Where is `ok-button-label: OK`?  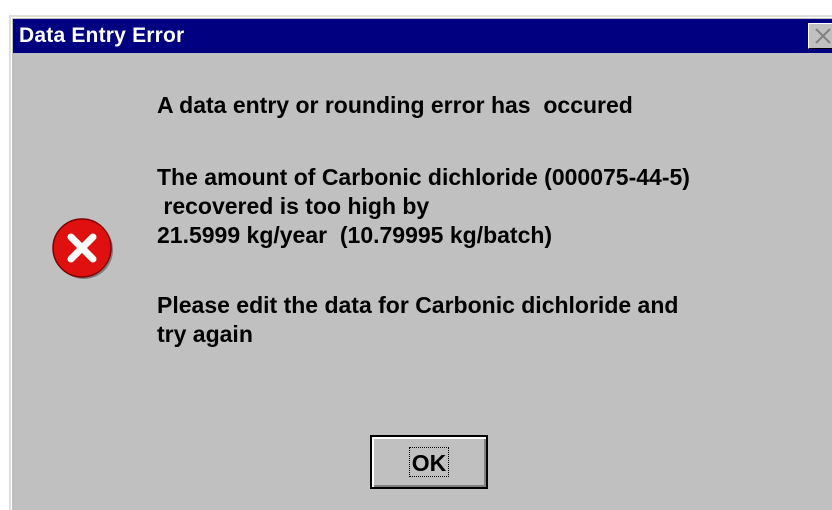
ok-button-label: OK is located at coordinates (429, 463).